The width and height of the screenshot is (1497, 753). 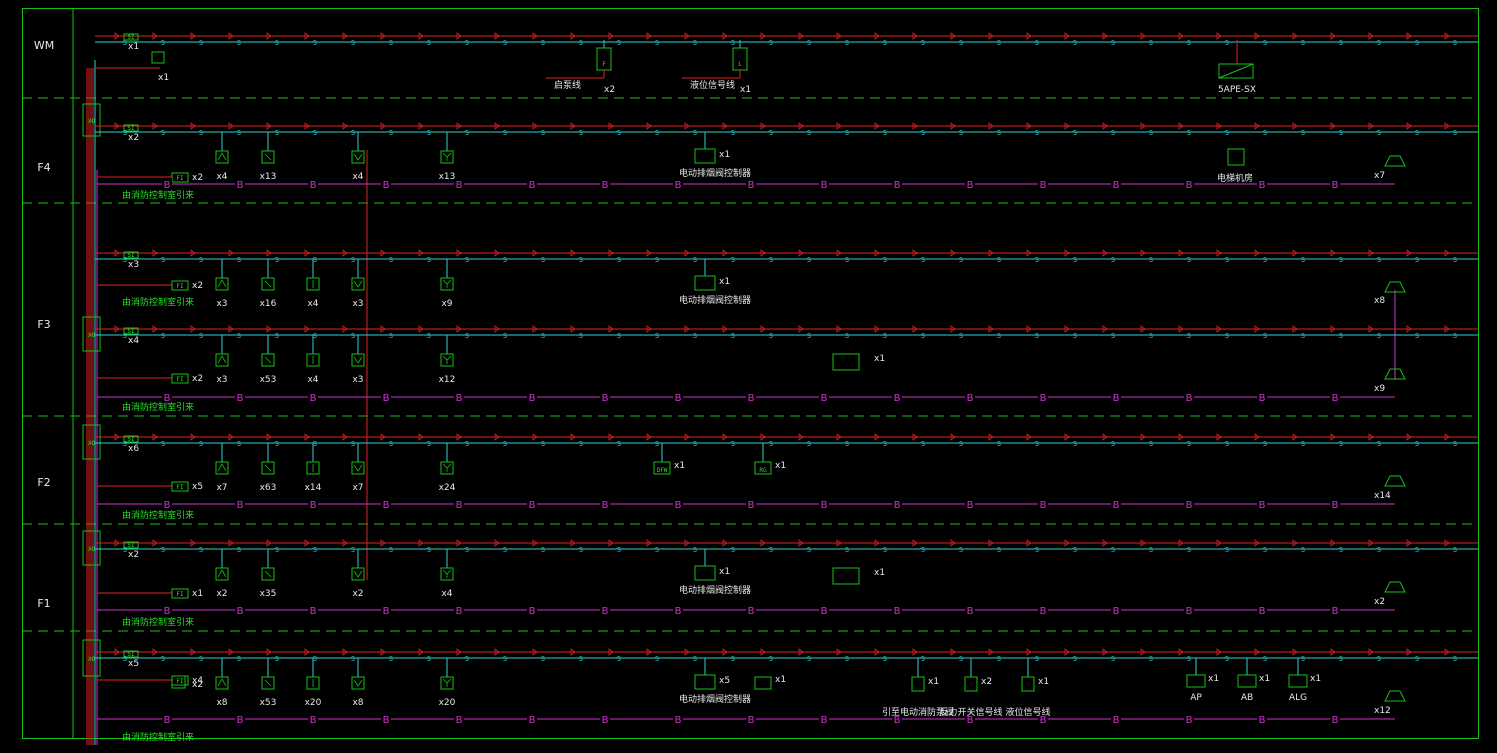 I want to click on row-f1-aux-count-1: x2, so click(x=986, y=682).